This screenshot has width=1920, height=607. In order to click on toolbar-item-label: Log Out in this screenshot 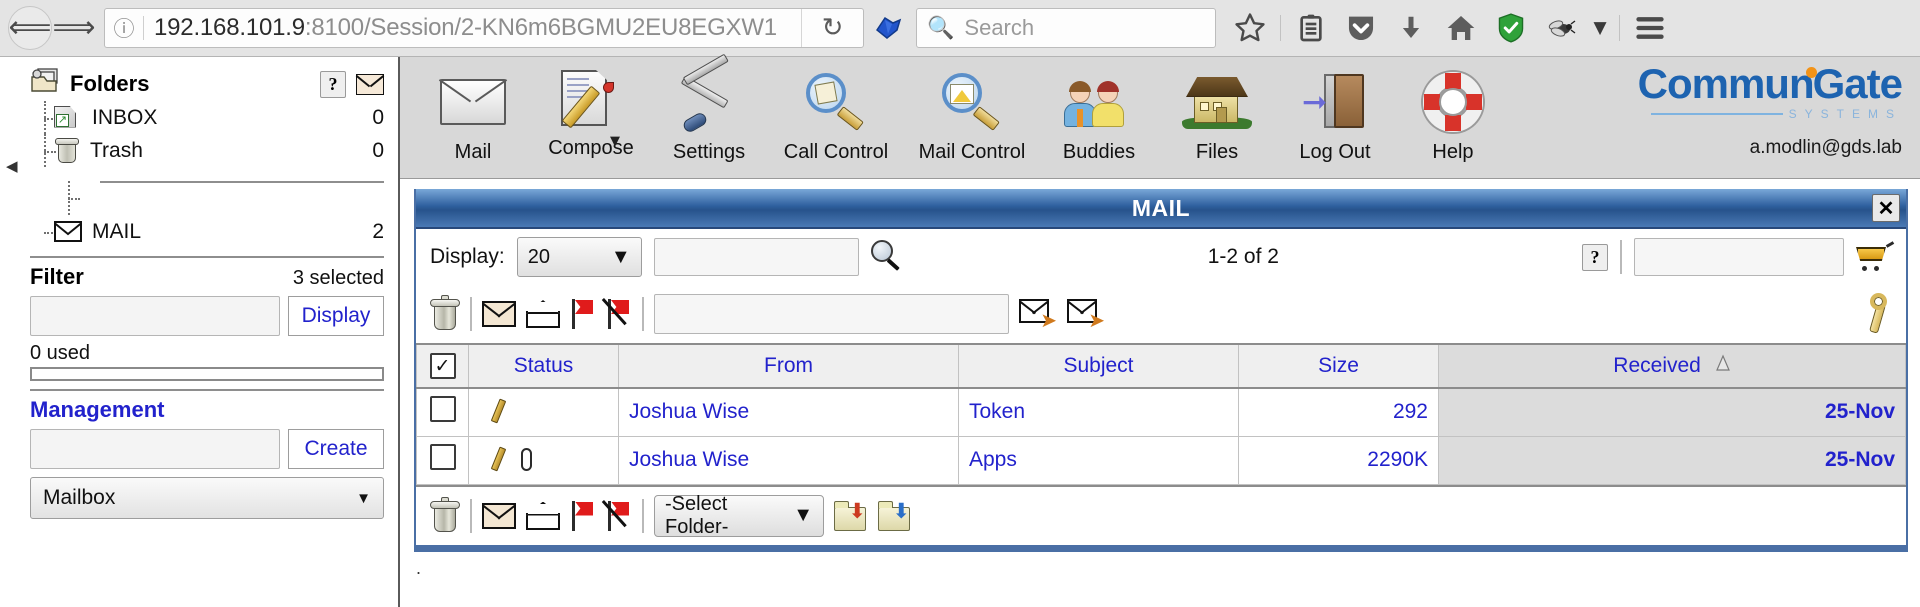, I will do `click(1335, 152)`.